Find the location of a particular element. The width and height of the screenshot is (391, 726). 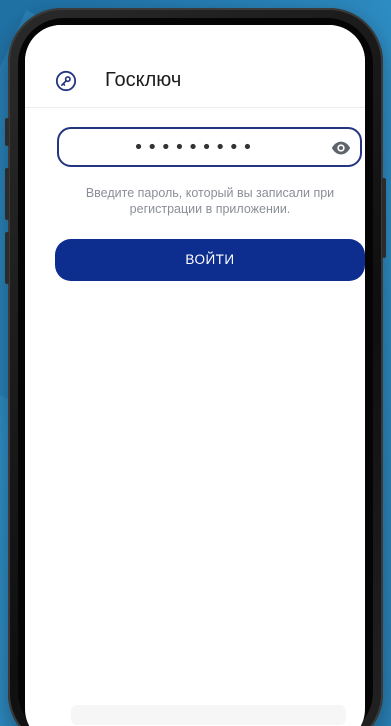

app-header: Госключ is located at coordinates (195, 66).